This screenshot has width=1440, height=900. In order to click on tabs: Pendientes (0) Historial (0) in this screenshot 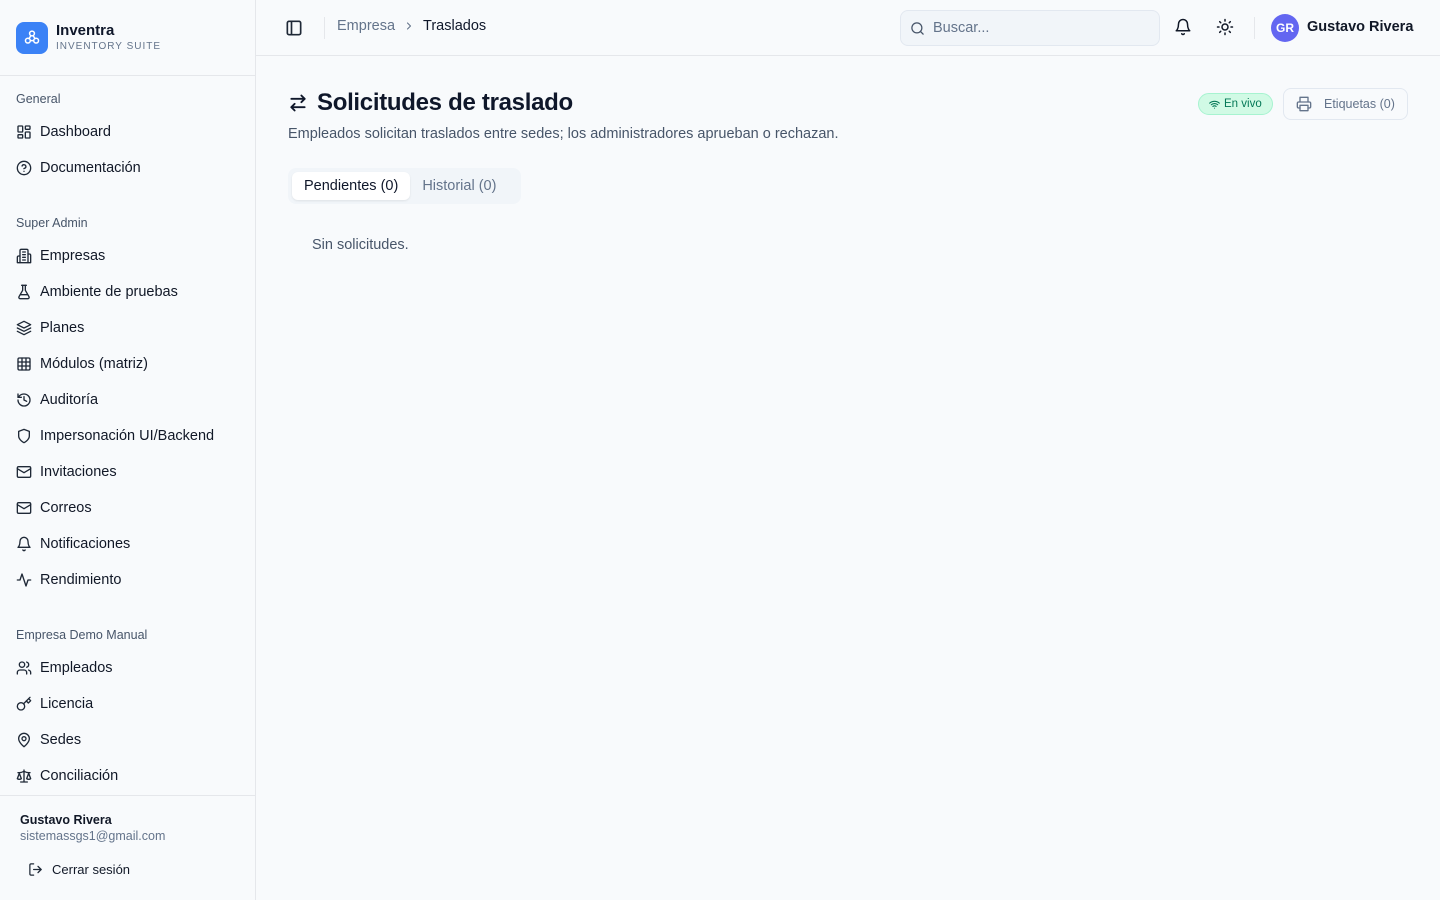, I will do `click(404, 186)`.